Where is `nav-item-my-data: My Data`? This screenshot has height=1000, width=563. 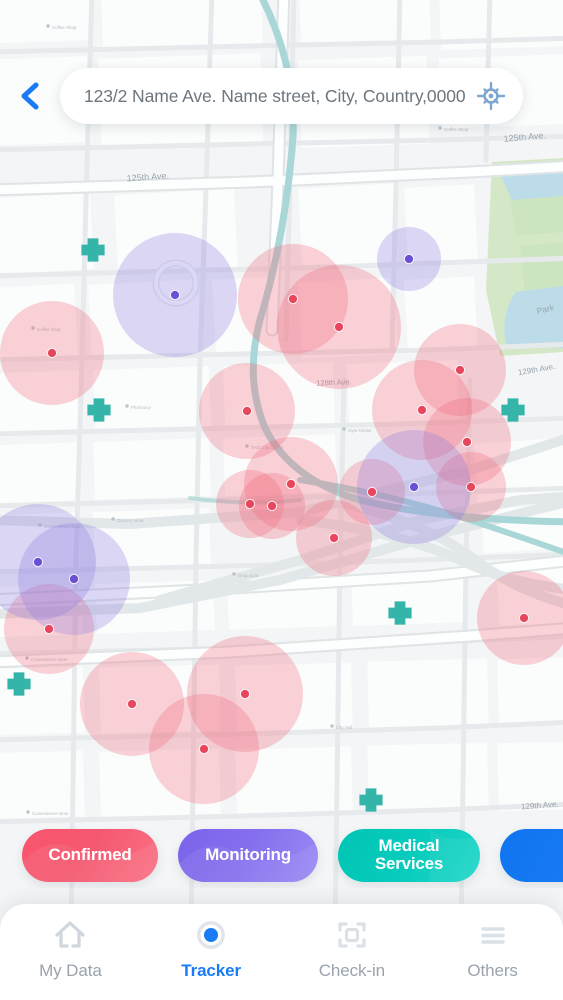 nav-item-my-data: My Data is located at coordinates (70, 949).